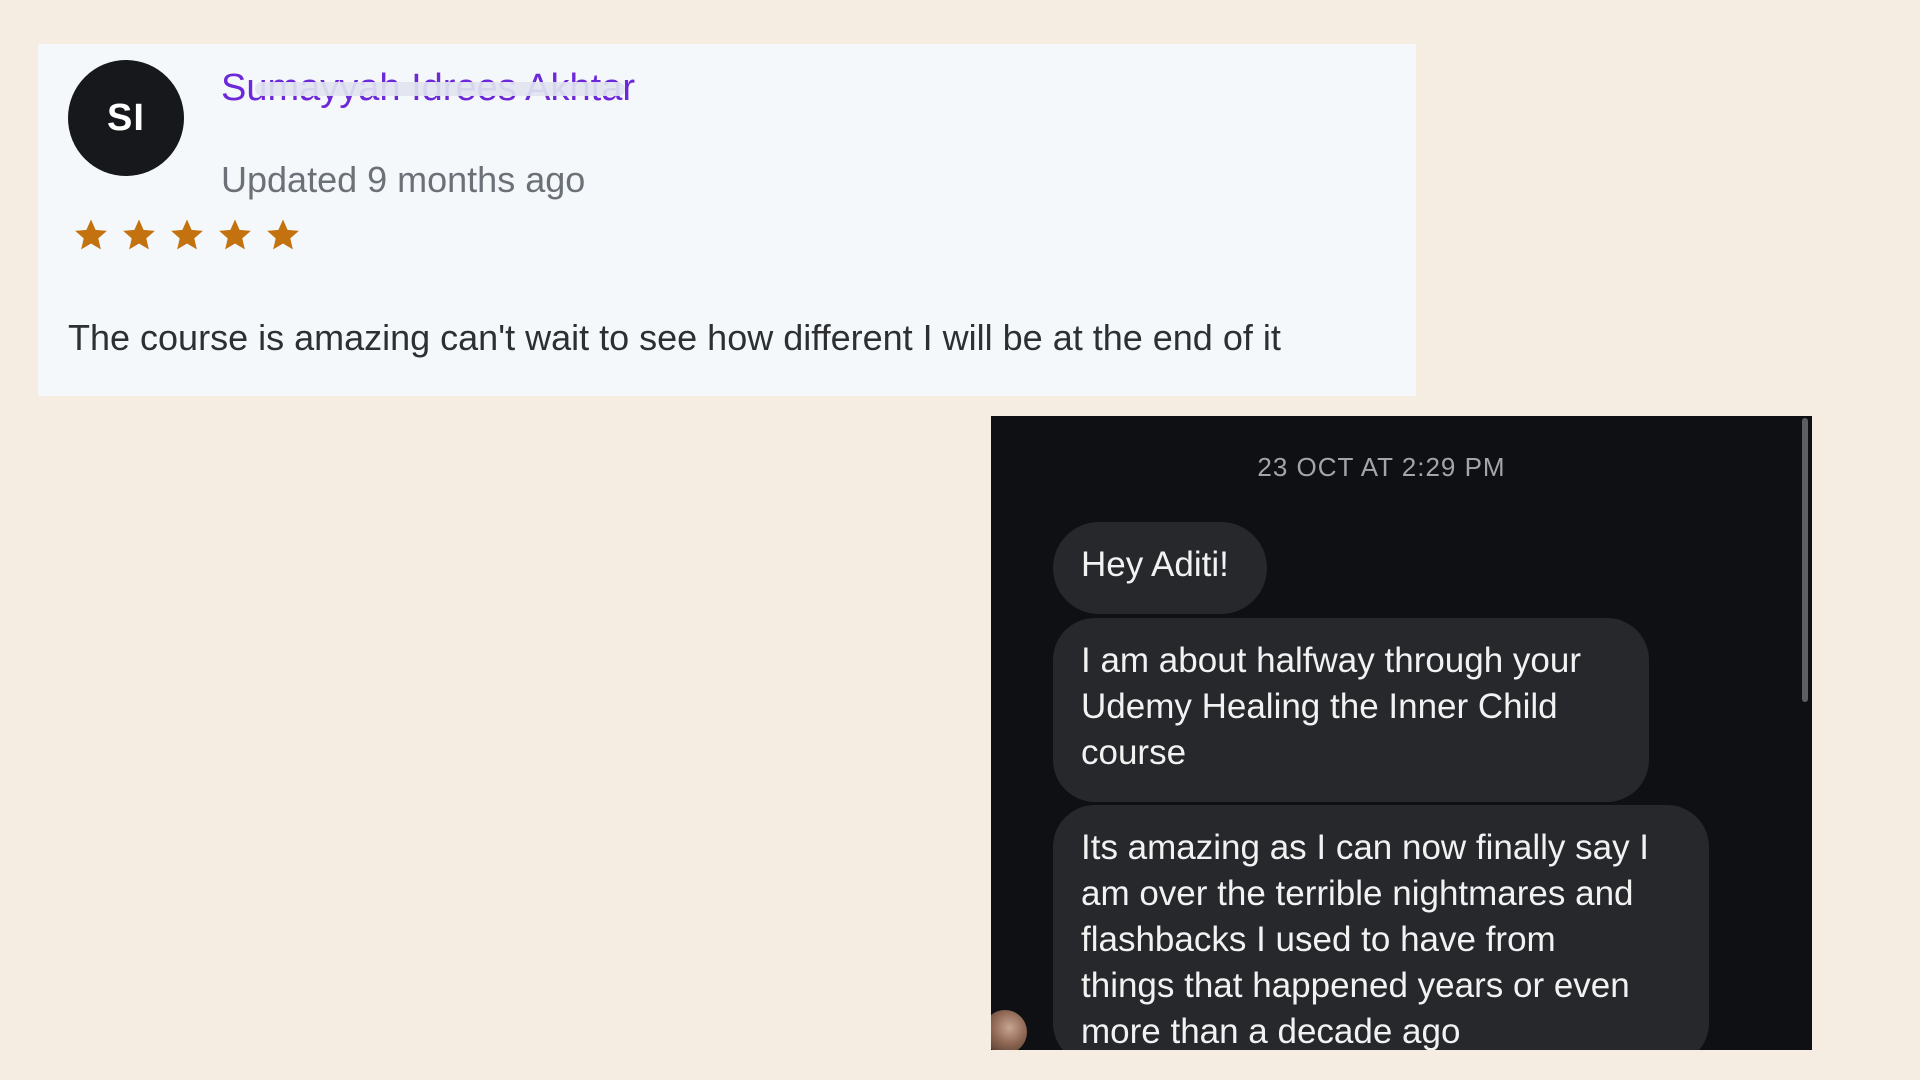 Image resolution: width=1920 pixels, height=1080 pixels. Describe the element at coordinates (1805, 560) in the screenshot. I see `scrollbar` at that location.